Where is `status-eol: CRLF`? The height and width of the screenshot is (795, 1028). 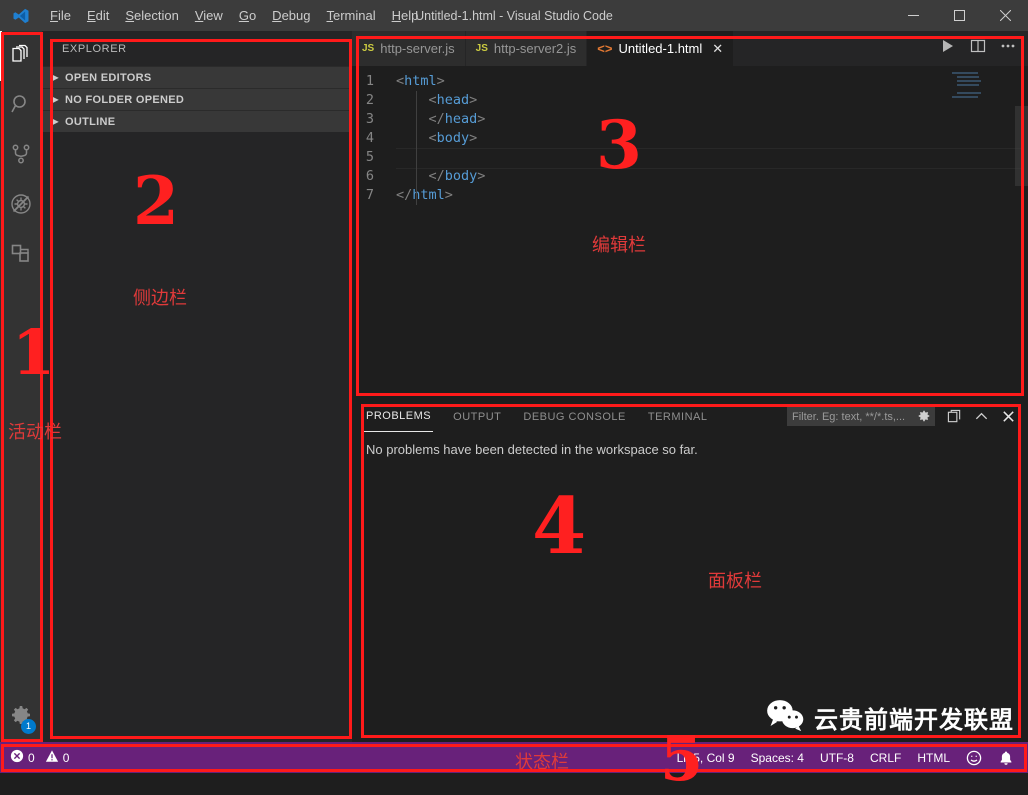
status-eol: CRLF is located at coordinates (885, 758).